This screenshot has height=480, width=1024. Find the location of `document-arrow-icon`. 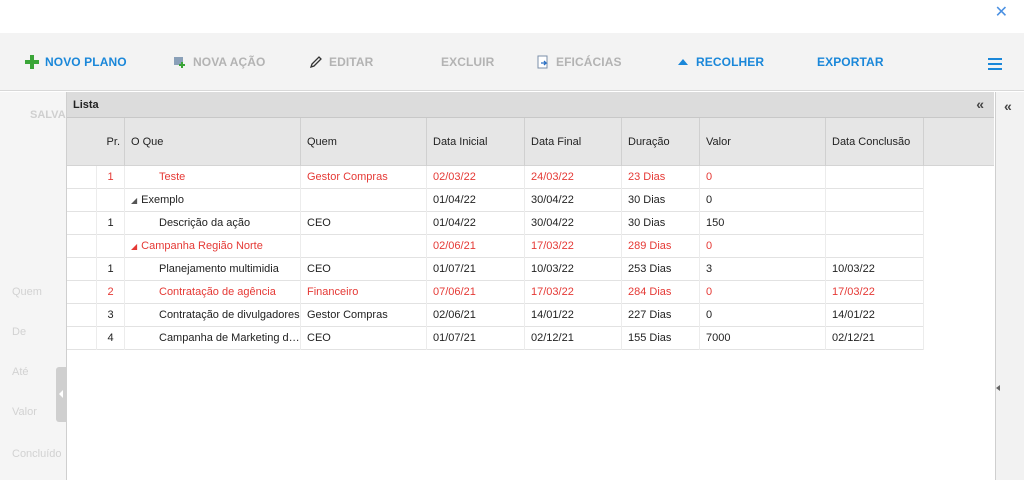

document-arrow-icon is located at coordinates (543, 62).